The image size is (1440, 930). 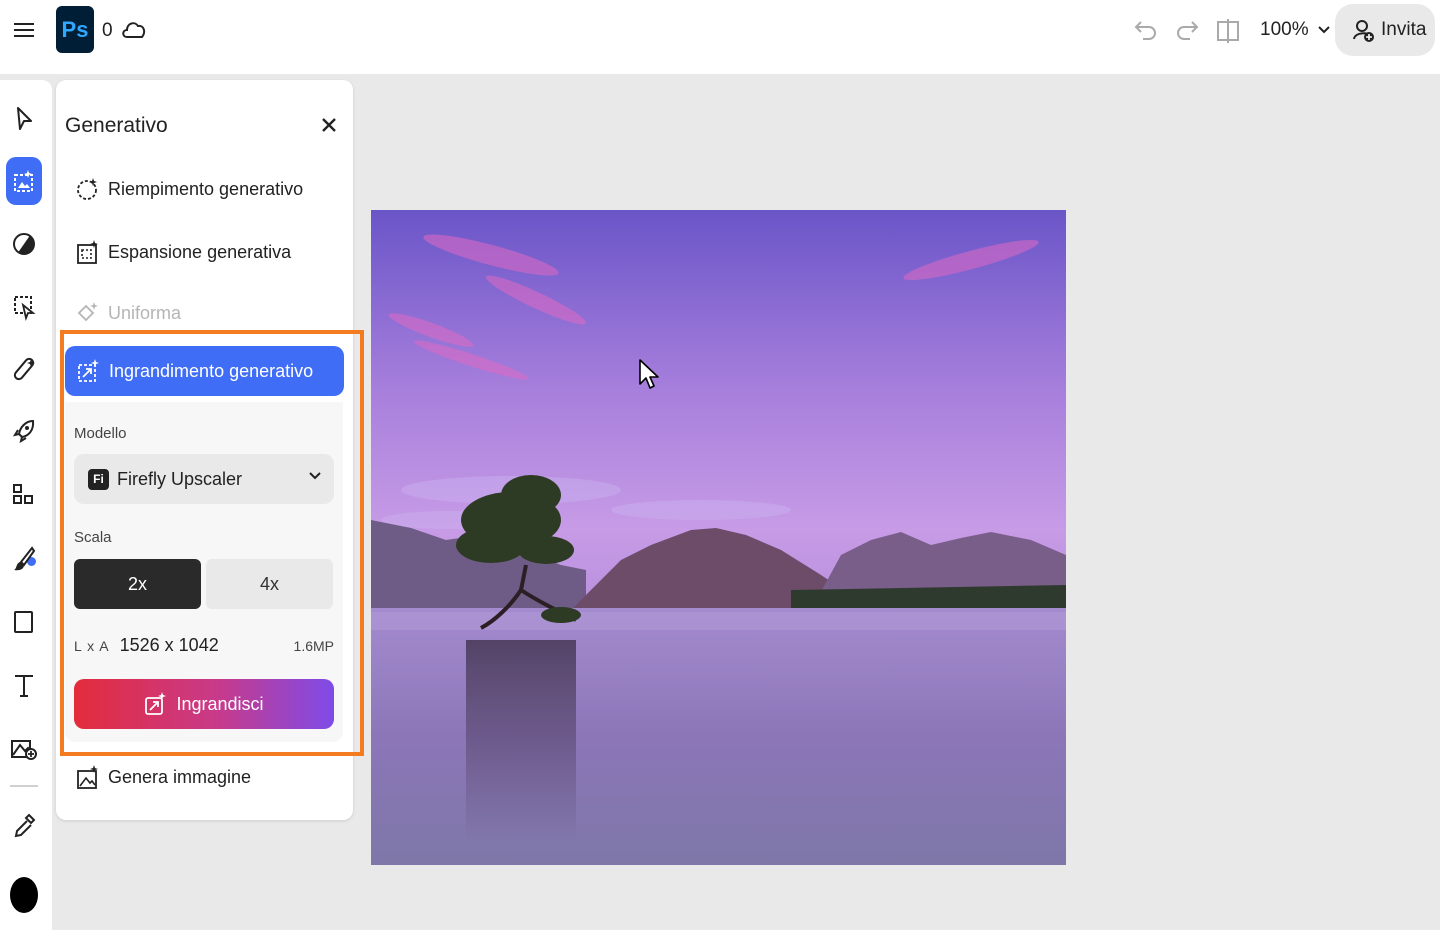 I want to click on menu-item-generate-image: Genera immagine, so click(x=163, y=777).